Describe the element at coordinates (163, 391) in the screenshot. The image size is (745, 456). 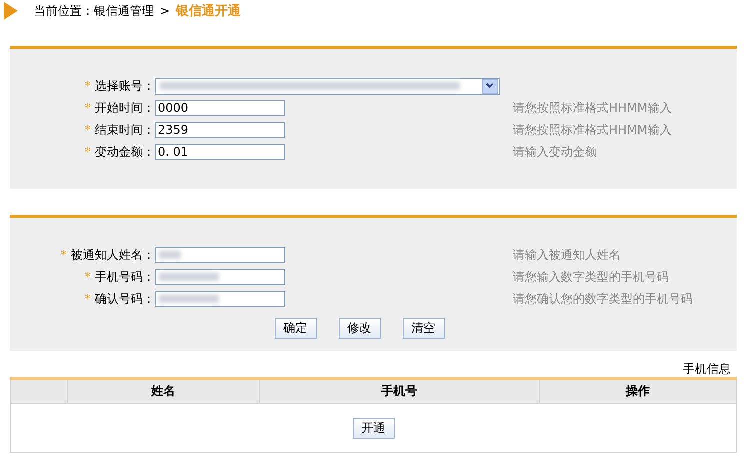
I see `column-header: 姓名` at that location.